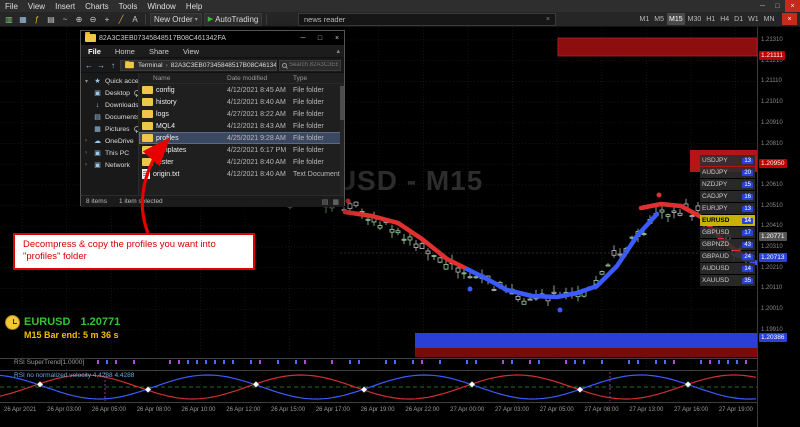 The image size is (800, 427). What do you see at coordinates (241, 114) in the screenshot?
I see `file-row-logs: logs 4/27/2021 8:22 AM File folder` at bounding box center [241, 114].